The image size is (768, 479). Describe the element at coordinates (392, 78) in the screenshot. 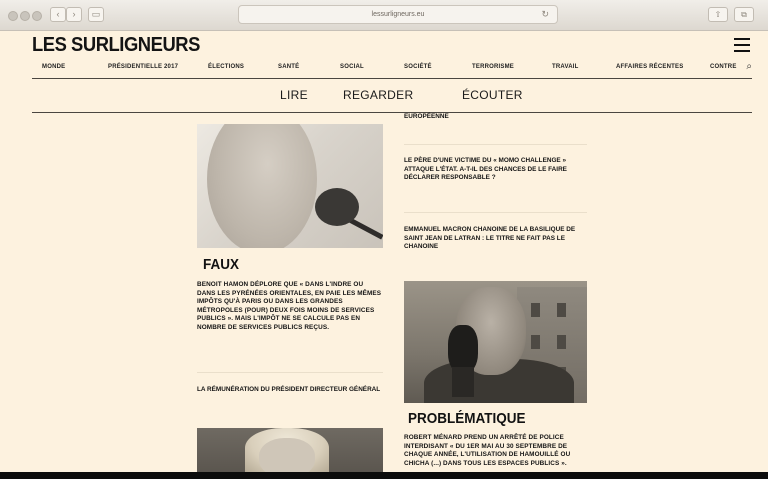

I see `nav-divider` at that location.